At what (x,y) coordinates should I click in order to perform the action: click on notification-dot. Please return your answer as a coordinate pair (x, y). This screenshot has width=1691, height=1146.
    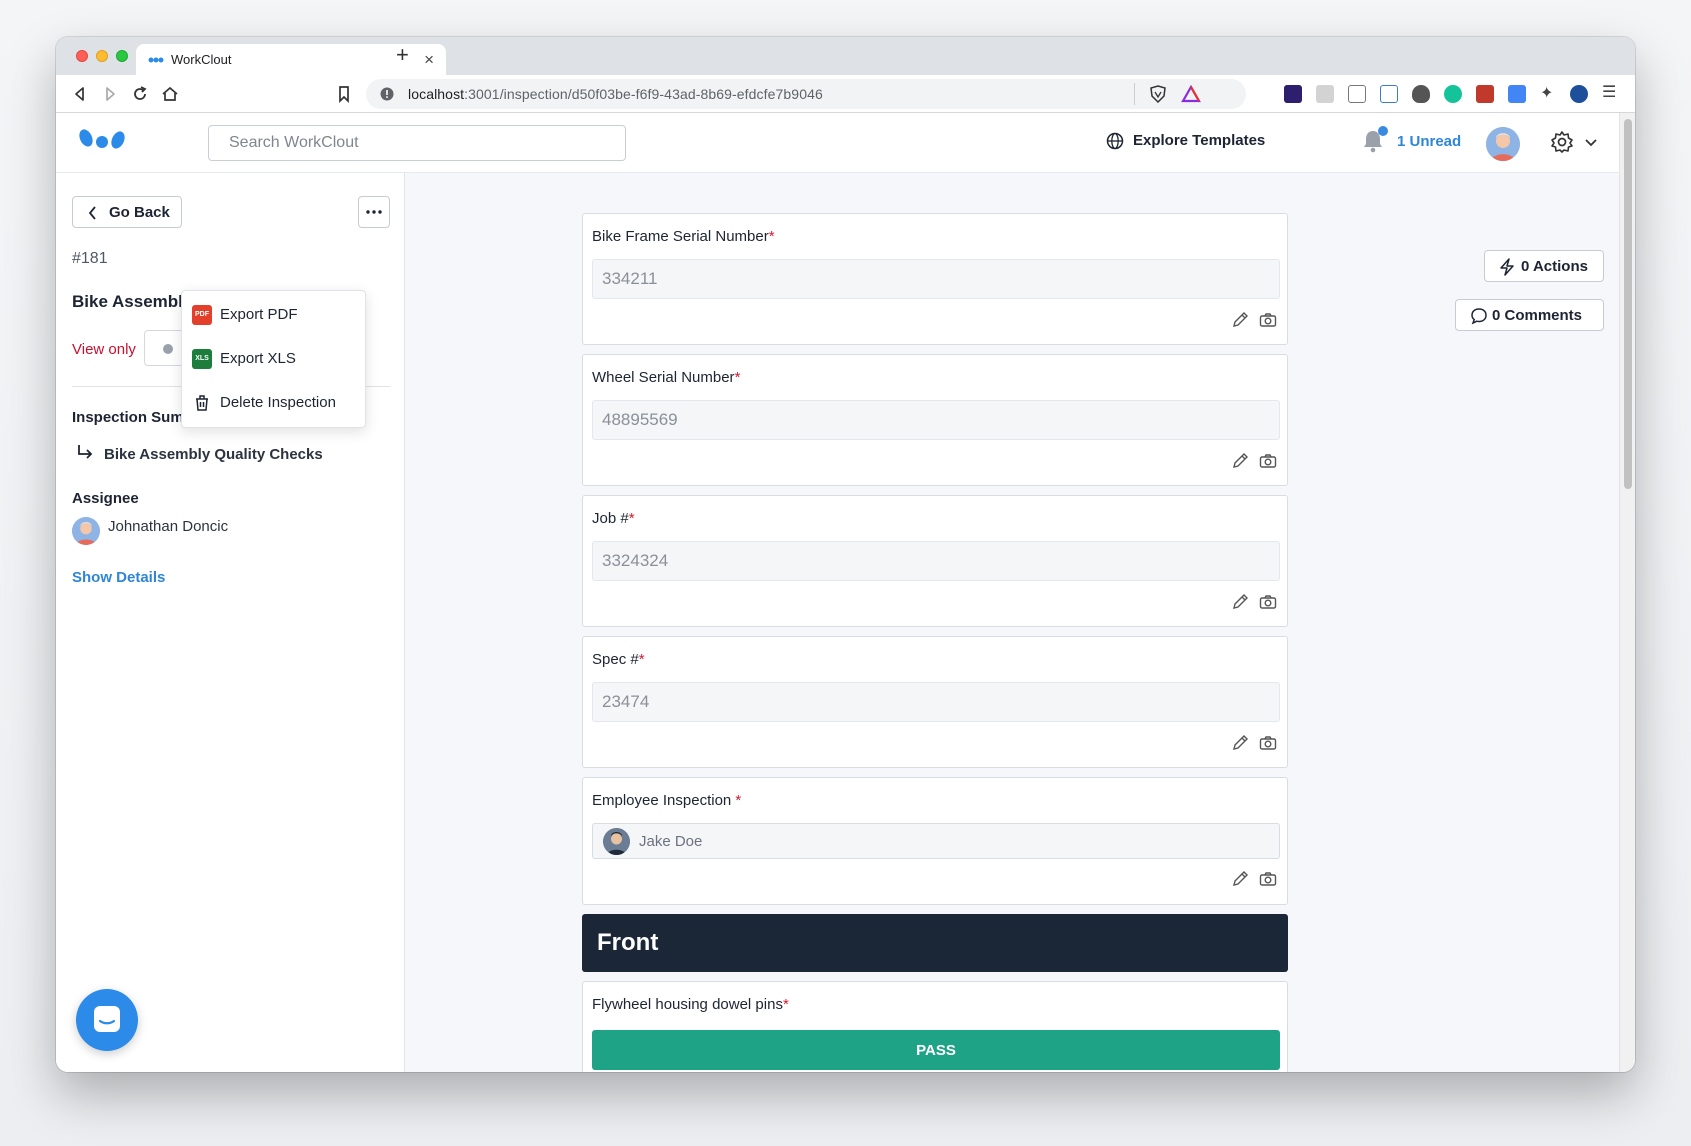
    Looking at the image, I should click on (1383, 131).